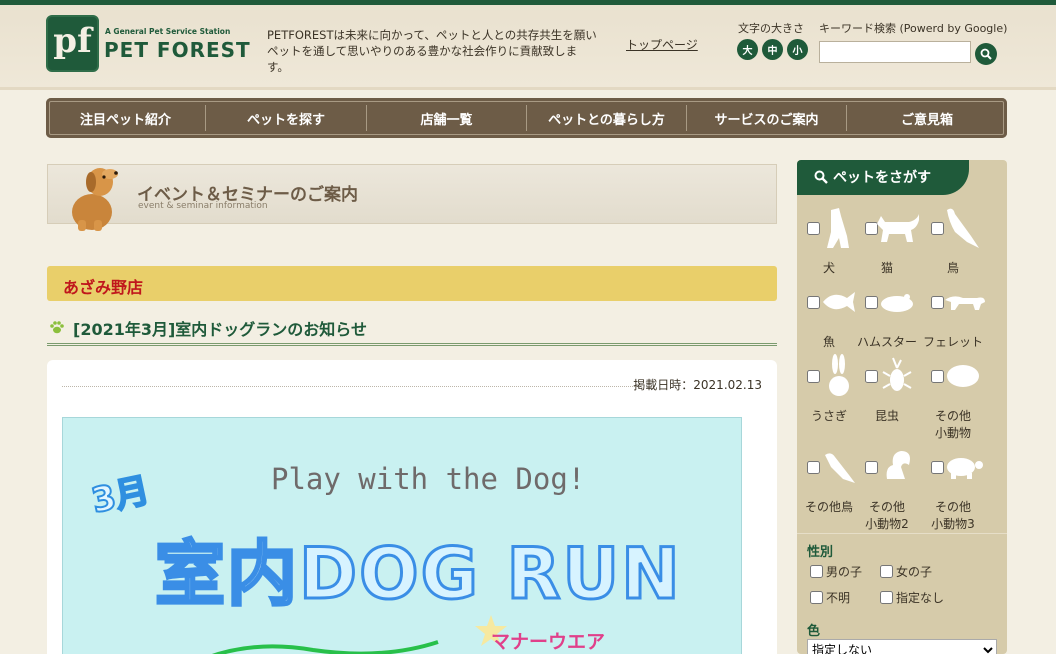 The image size is (1056, 654). What do you see at coordinates (898, 465) in the screenshot?
I see `squirrel-icon` at bounding box center [898, 465].